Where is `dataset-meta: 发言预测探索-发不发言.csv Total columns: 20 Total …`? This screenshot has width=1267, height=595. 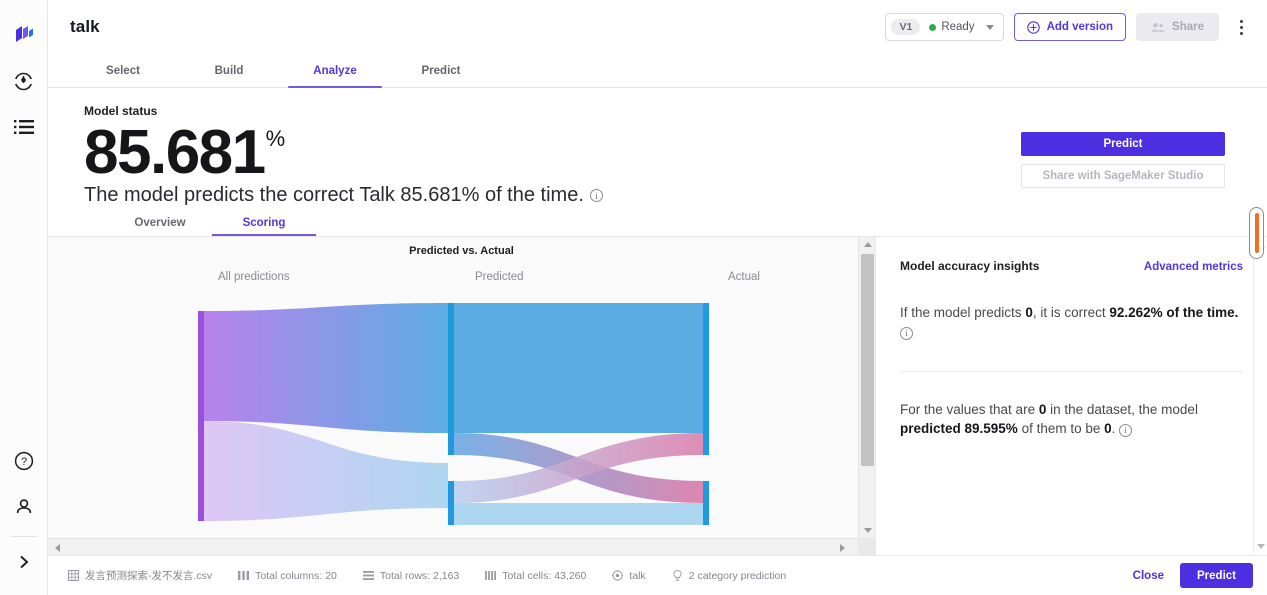 dataset-meta: 发言预测探索-发不发言.csv Total columns: 20 Total … is located at coordinates (427, 575).